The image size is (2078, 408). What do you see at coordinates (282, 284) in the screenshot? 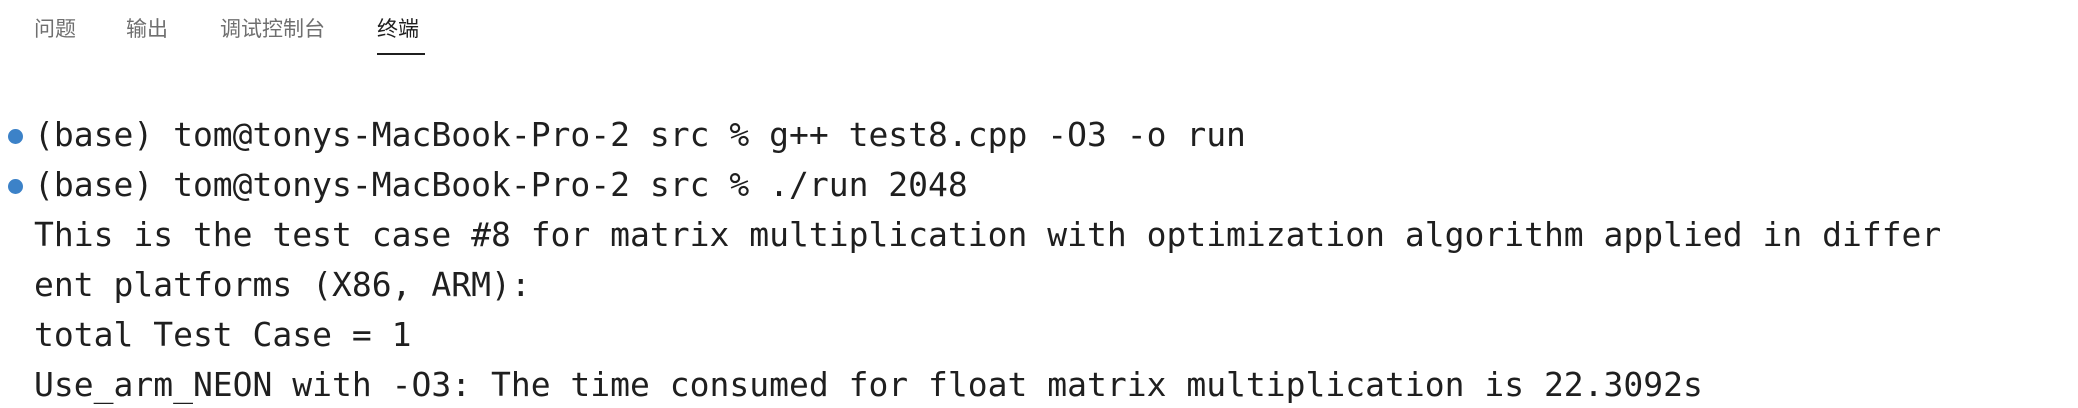
I see `terminal-line: ent platforms (X86, ARM):` at bounding box center [282, 284].